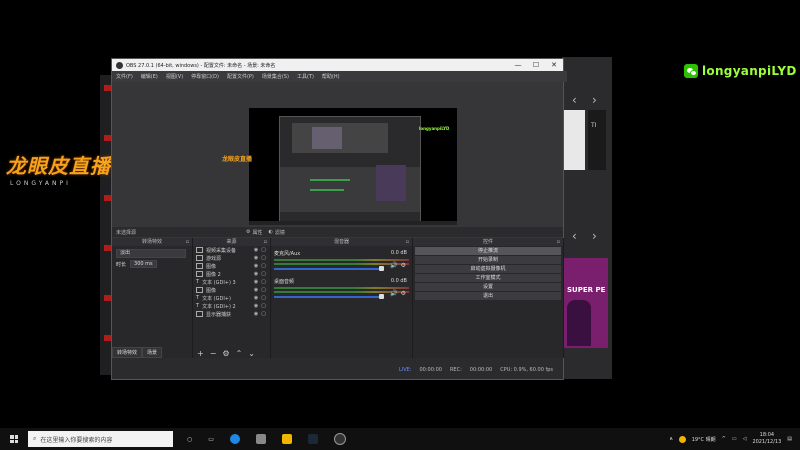  I want to click on people-icon: ጰ, so click(671, 439).